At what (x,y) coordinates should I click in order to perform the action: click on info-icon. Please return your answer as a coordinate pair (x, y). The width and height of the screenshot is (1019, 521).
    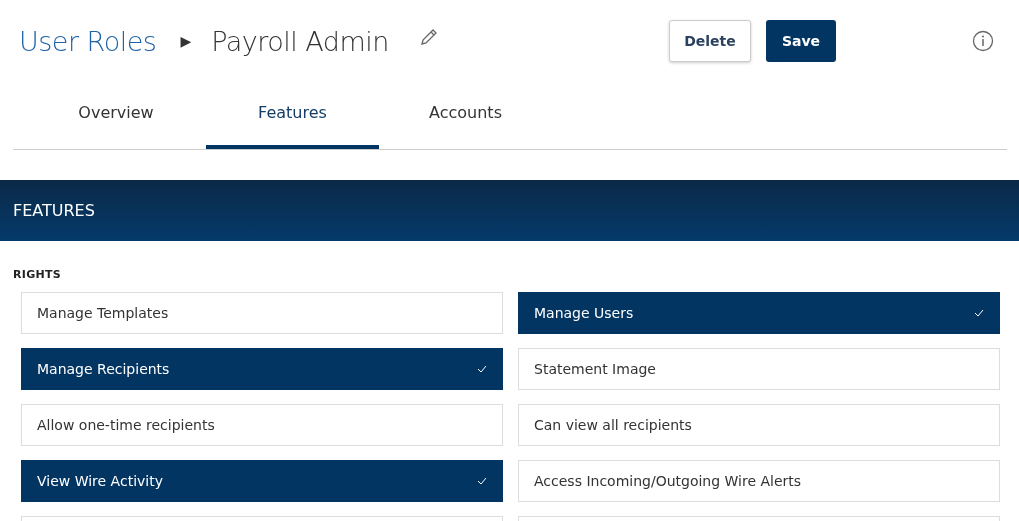
    Looking at the image, I should click on (983, 41).